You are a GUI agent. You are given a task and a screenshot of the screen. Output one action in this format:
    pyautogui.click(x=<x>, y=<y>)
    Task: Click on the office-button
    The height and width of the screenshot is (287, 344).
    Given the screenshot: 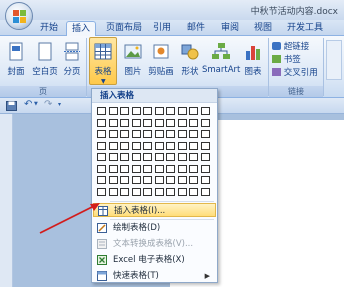 What is the action you would take?
    pyautogui.click(x=19, y=16)
    